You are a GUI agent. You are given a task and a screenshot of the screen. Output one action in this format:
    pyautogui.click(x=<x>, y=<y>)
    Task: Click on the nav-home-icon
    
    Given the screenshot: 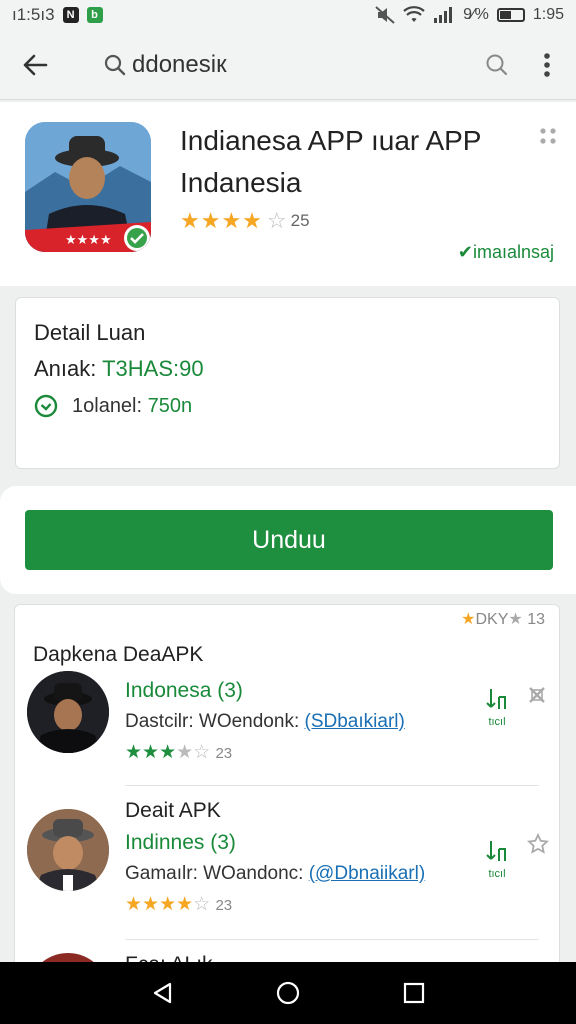 What is the action you would take?
    pyautogui.click(x=288, y=993)
    